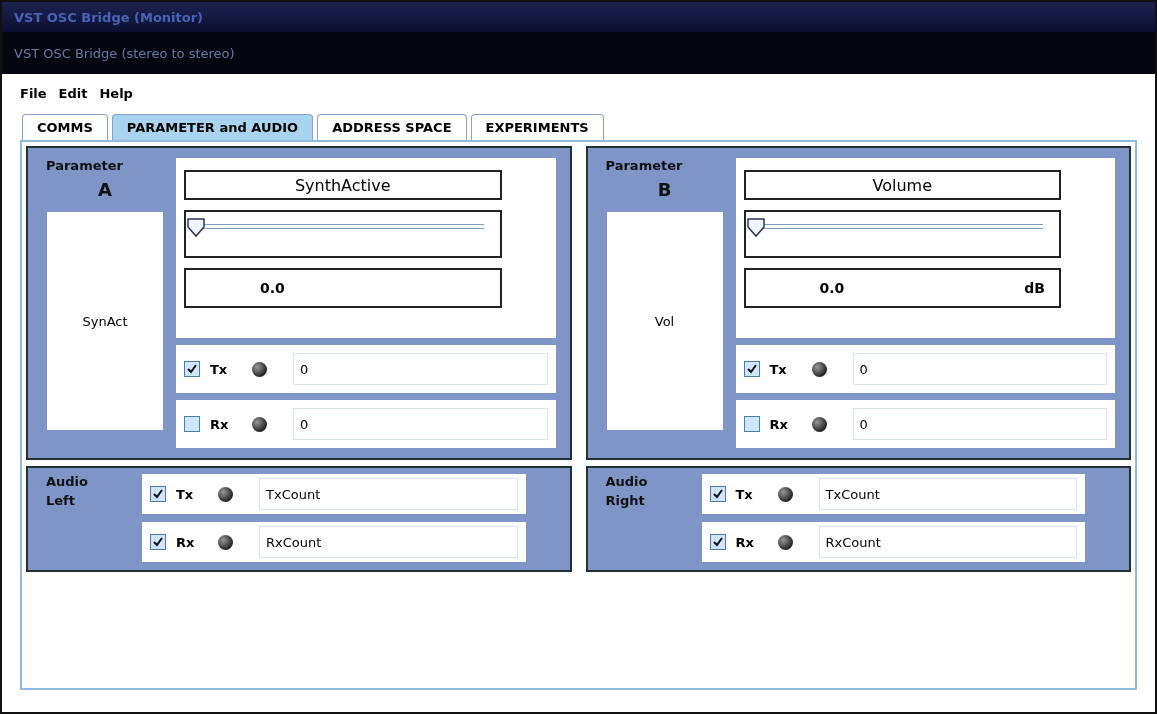  What do you see at coordinates (625, 500) in the screenshot?
I see `audio-side-label: Right` at bounding box center [625, 500].